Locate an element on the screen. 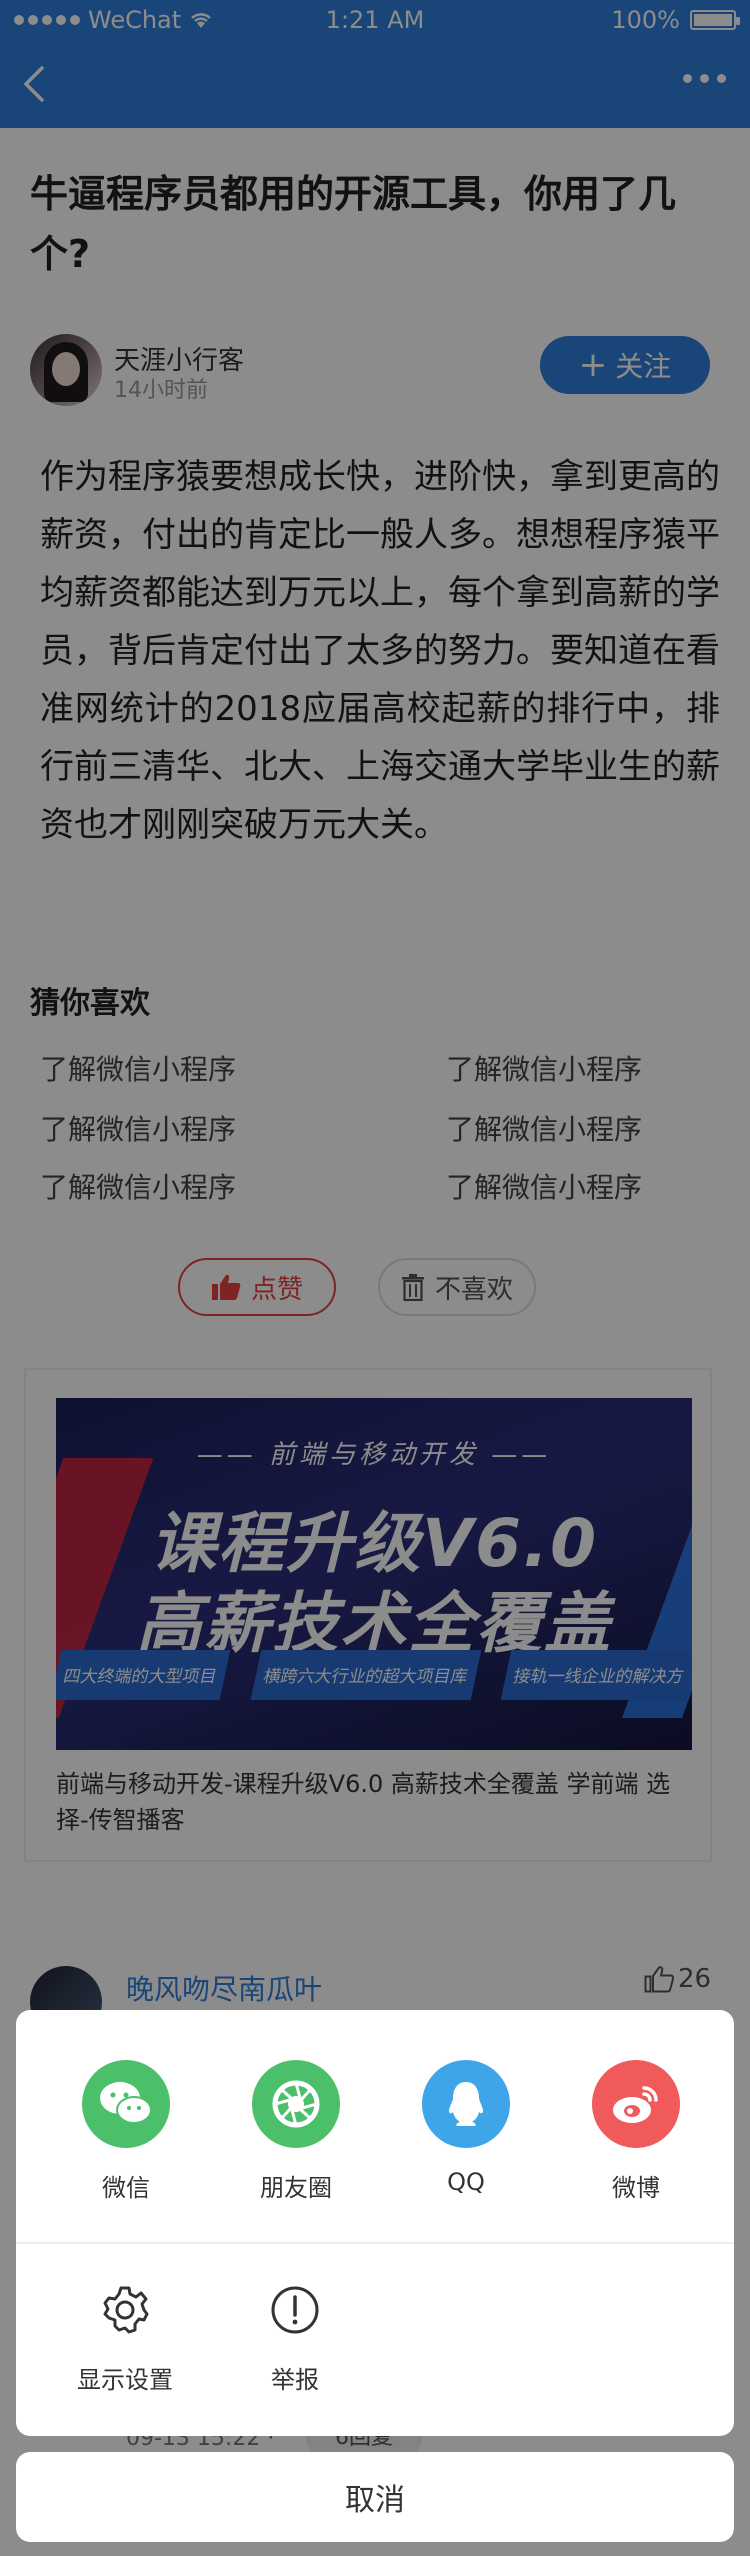 Image resolution: width=750 pixels, height=2556 pixels. report-button: 举报 is located at coordinates (295, 2339).